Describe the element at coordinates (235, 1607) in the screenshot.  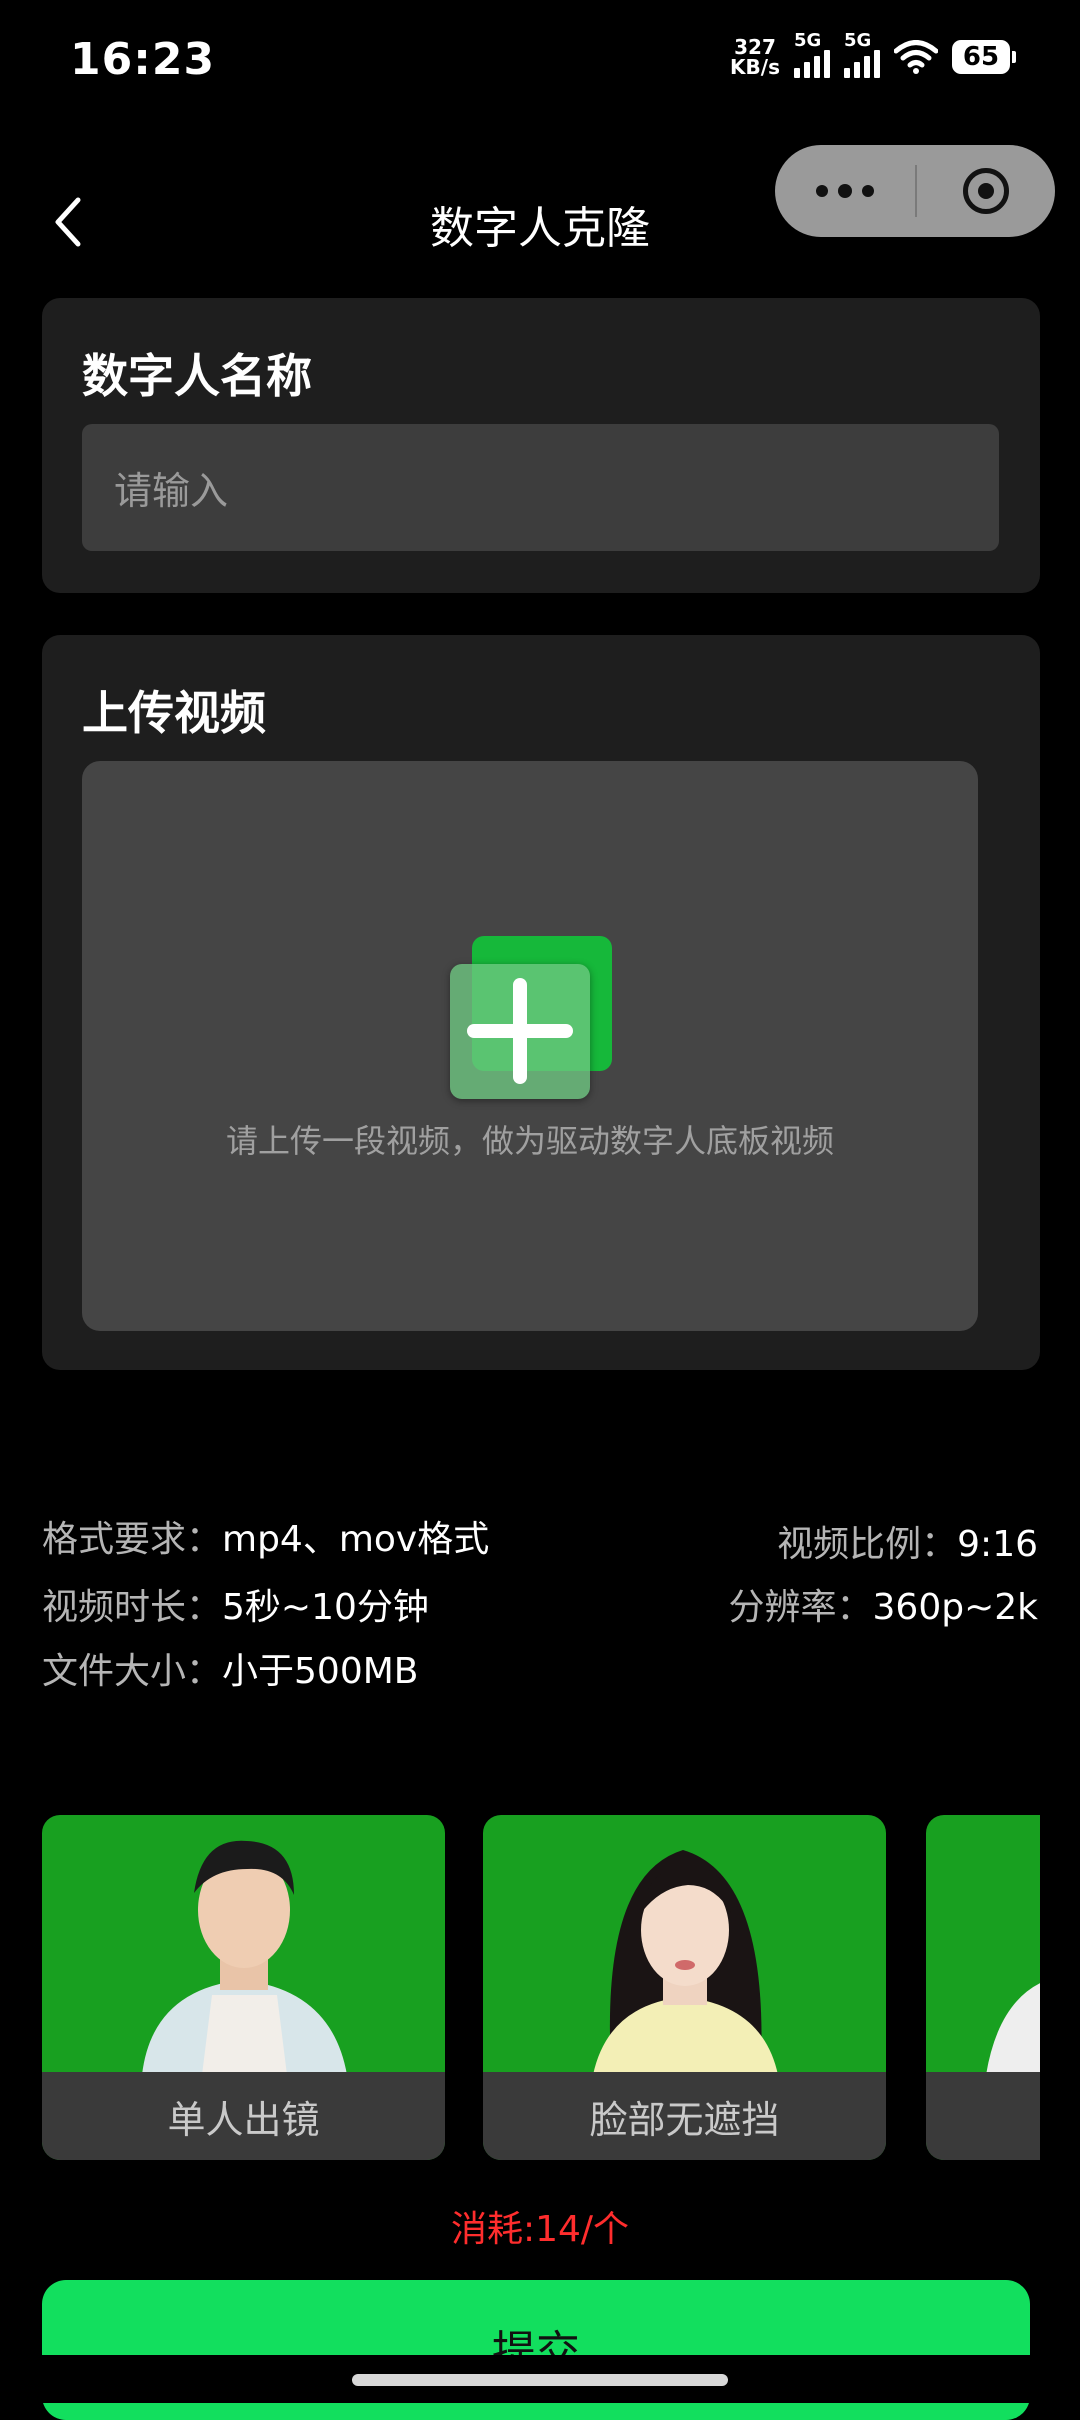
I see `duration-requirement: 视频时长：5秒~10分钟` at that location.